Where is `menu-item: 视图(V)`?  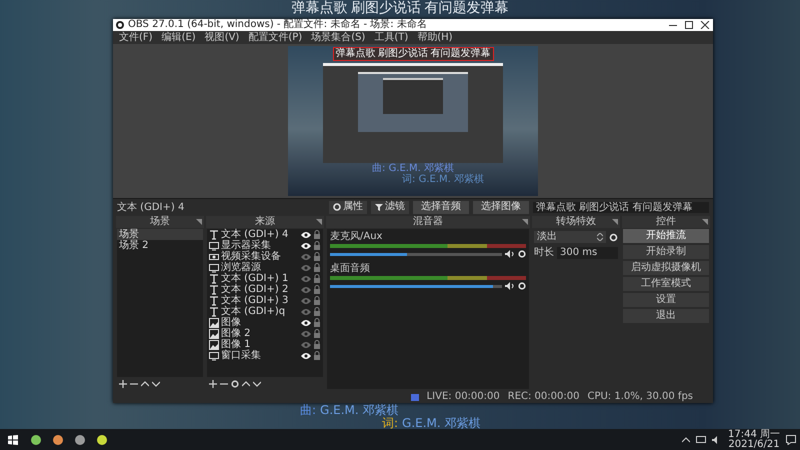
menu-item: 视图(V) is located at coordinates (222, 38).